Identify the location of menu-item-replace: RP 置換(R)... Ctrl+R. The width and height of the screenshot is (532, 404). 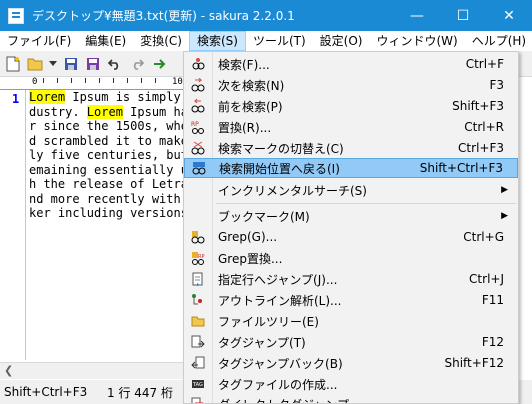
(351, 127).